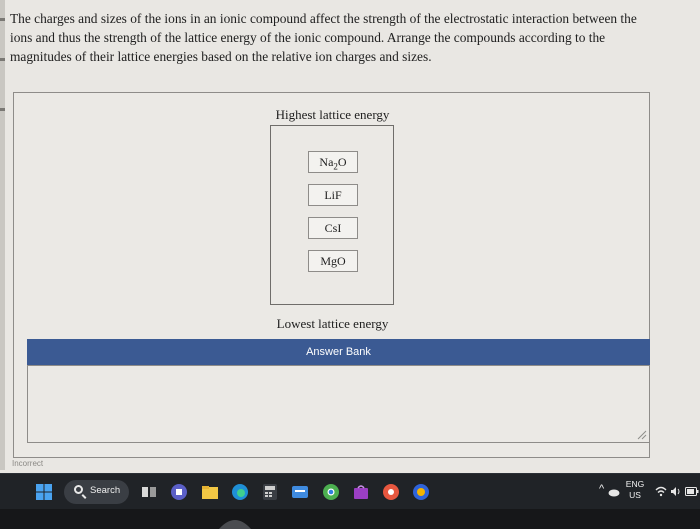  What do you see at coordinates (391, 492) in the screenshot?
I see `media-icon` at bounding box center [391, 492].